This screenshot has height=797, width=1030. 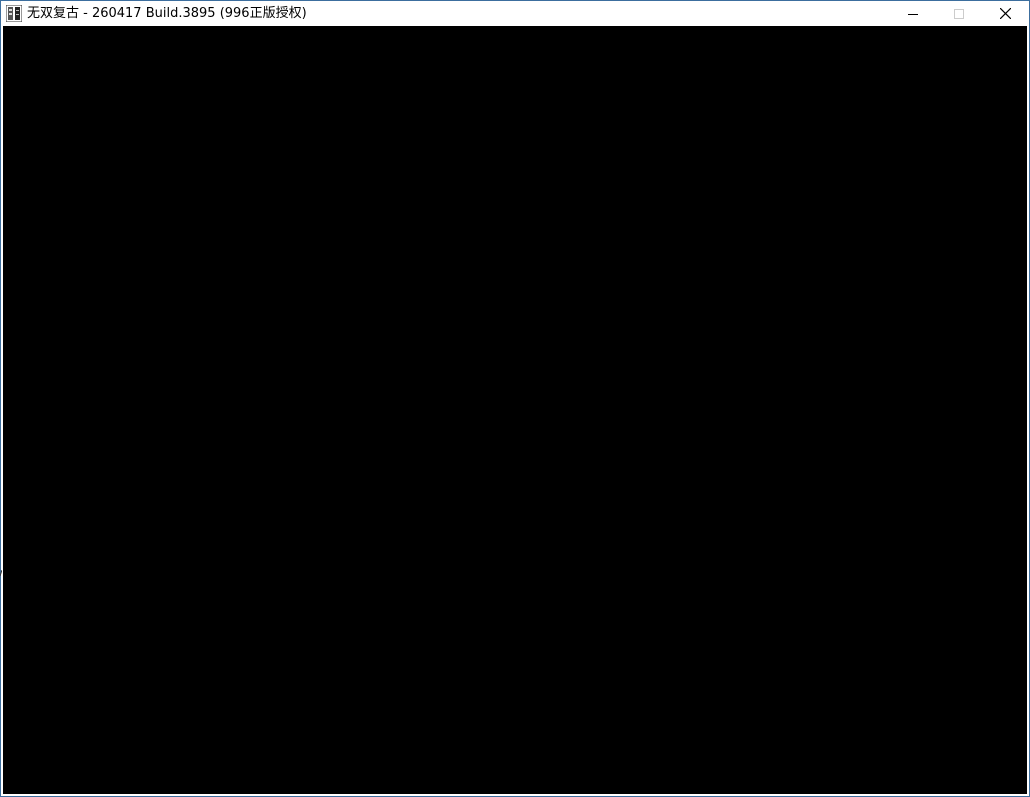 I want to click on close-button, so click(x=1005, y=13).